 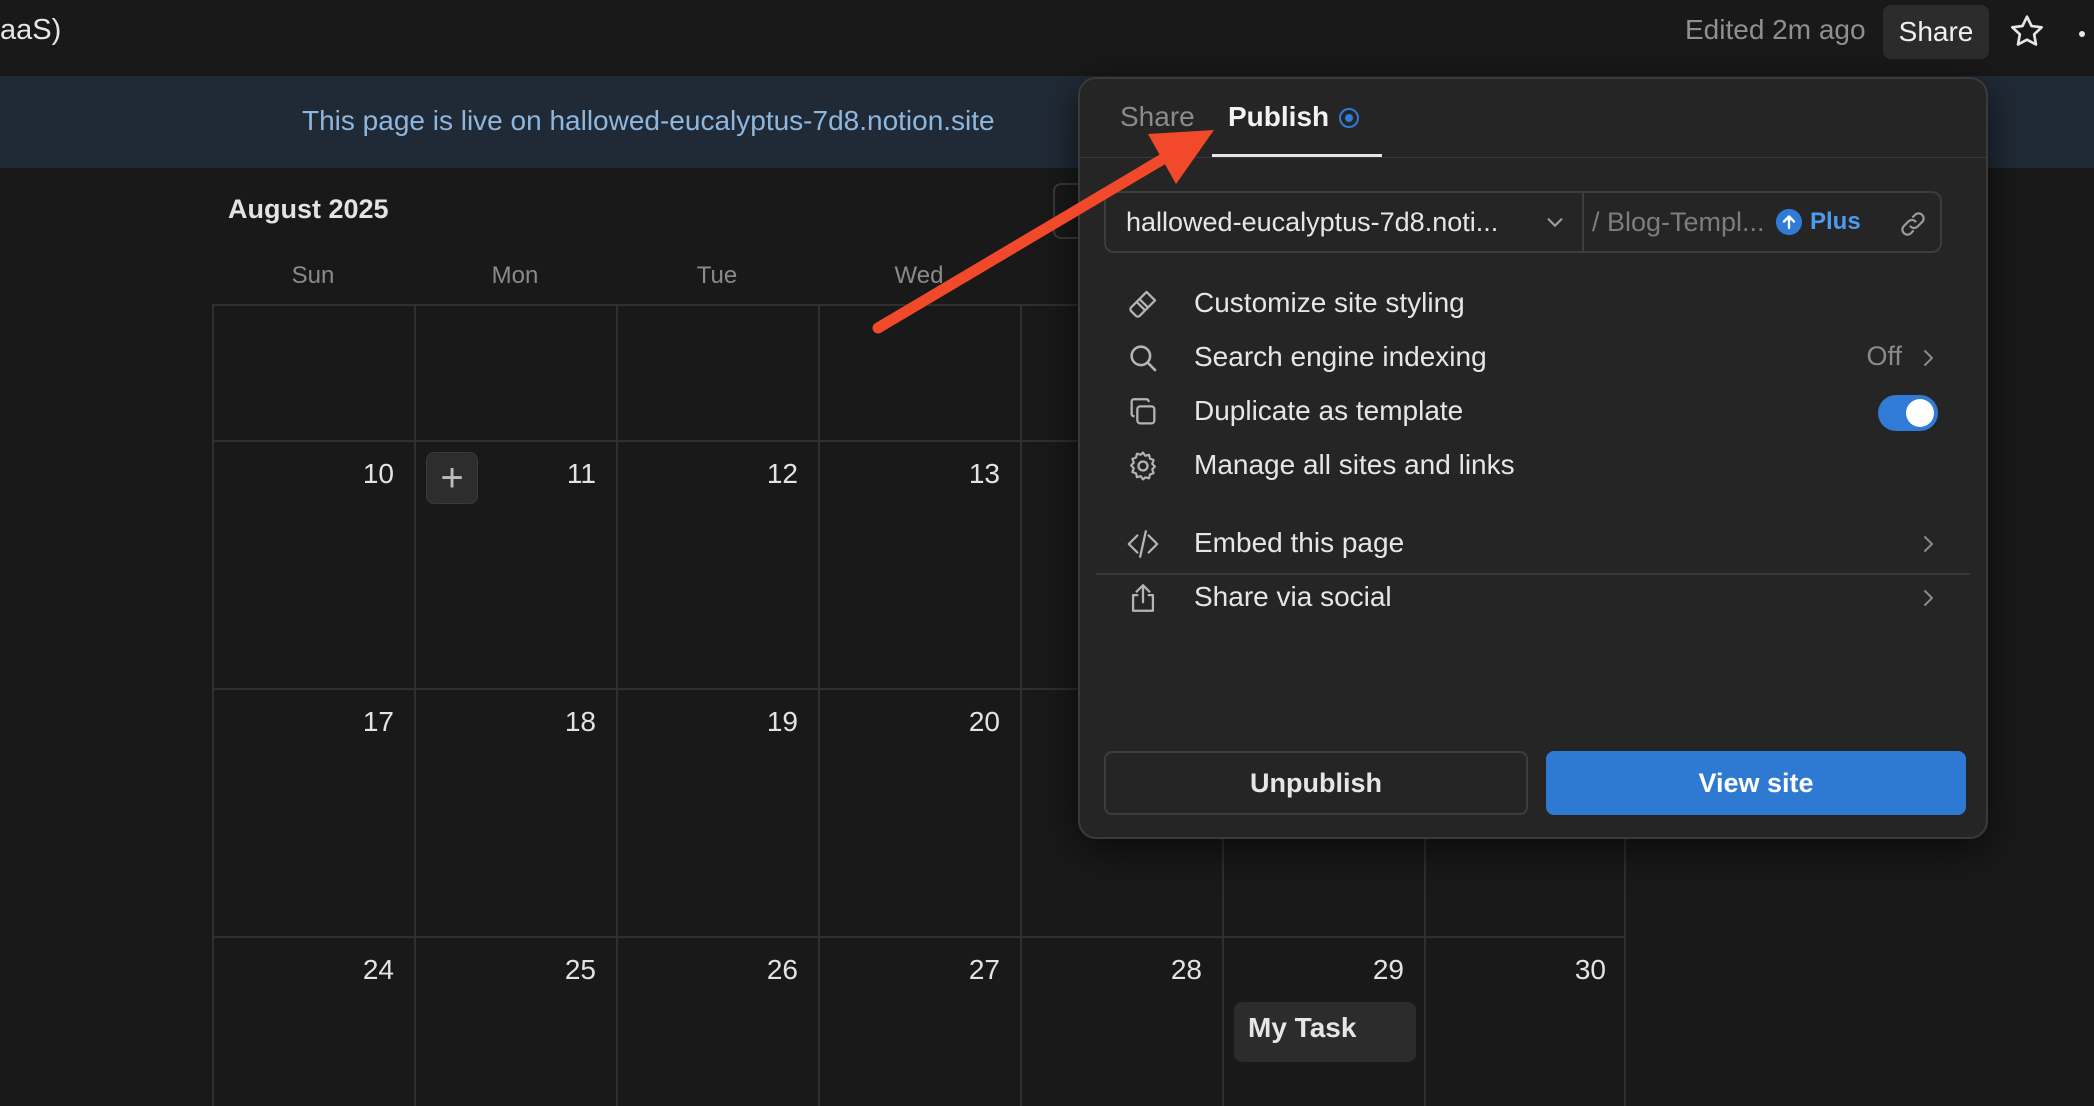 I want to click on unpublish-button: Unpublish, so click(x=1316, y=783).